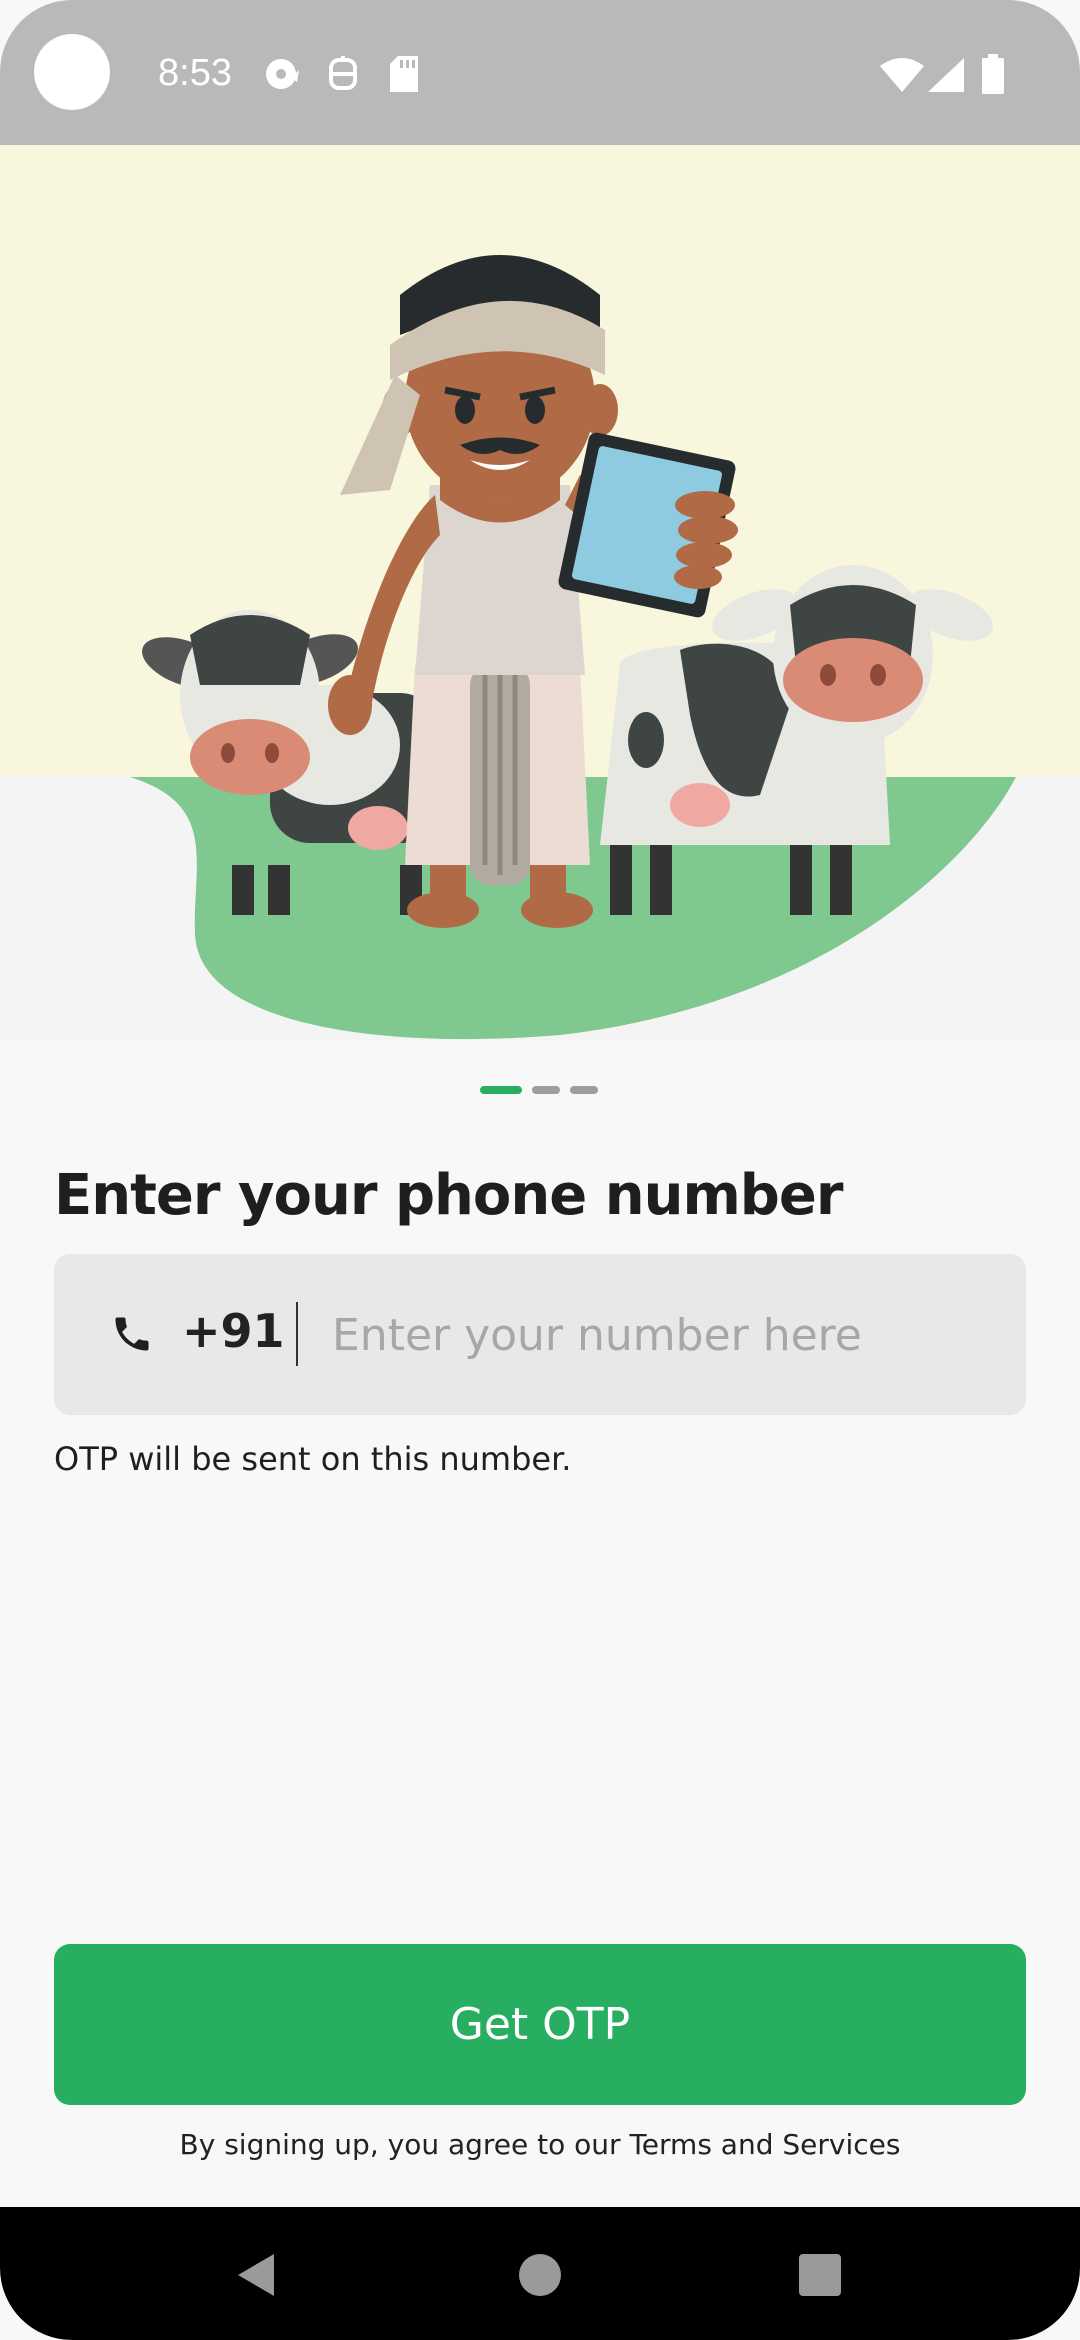 This screenshot has width=1080, height=2340. I want to click on country-code: +91, so click(233, 1331).